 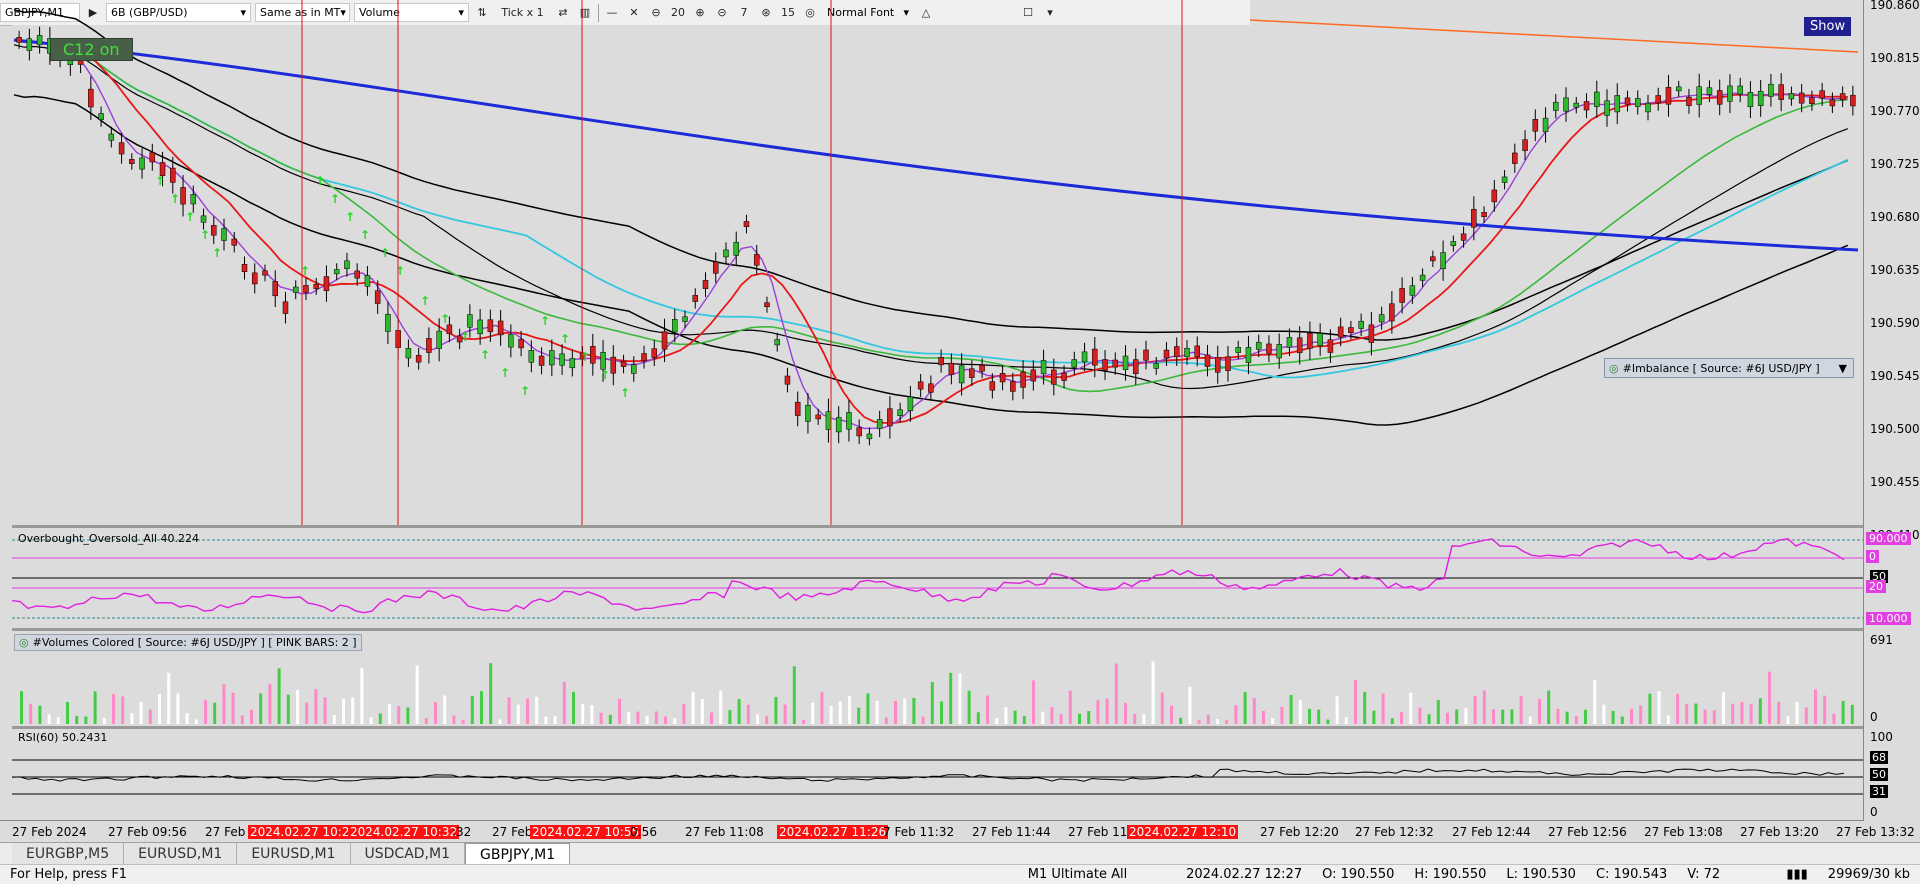 I want to click on price-axis-label: 190.770, so click(x=1895, y=111).